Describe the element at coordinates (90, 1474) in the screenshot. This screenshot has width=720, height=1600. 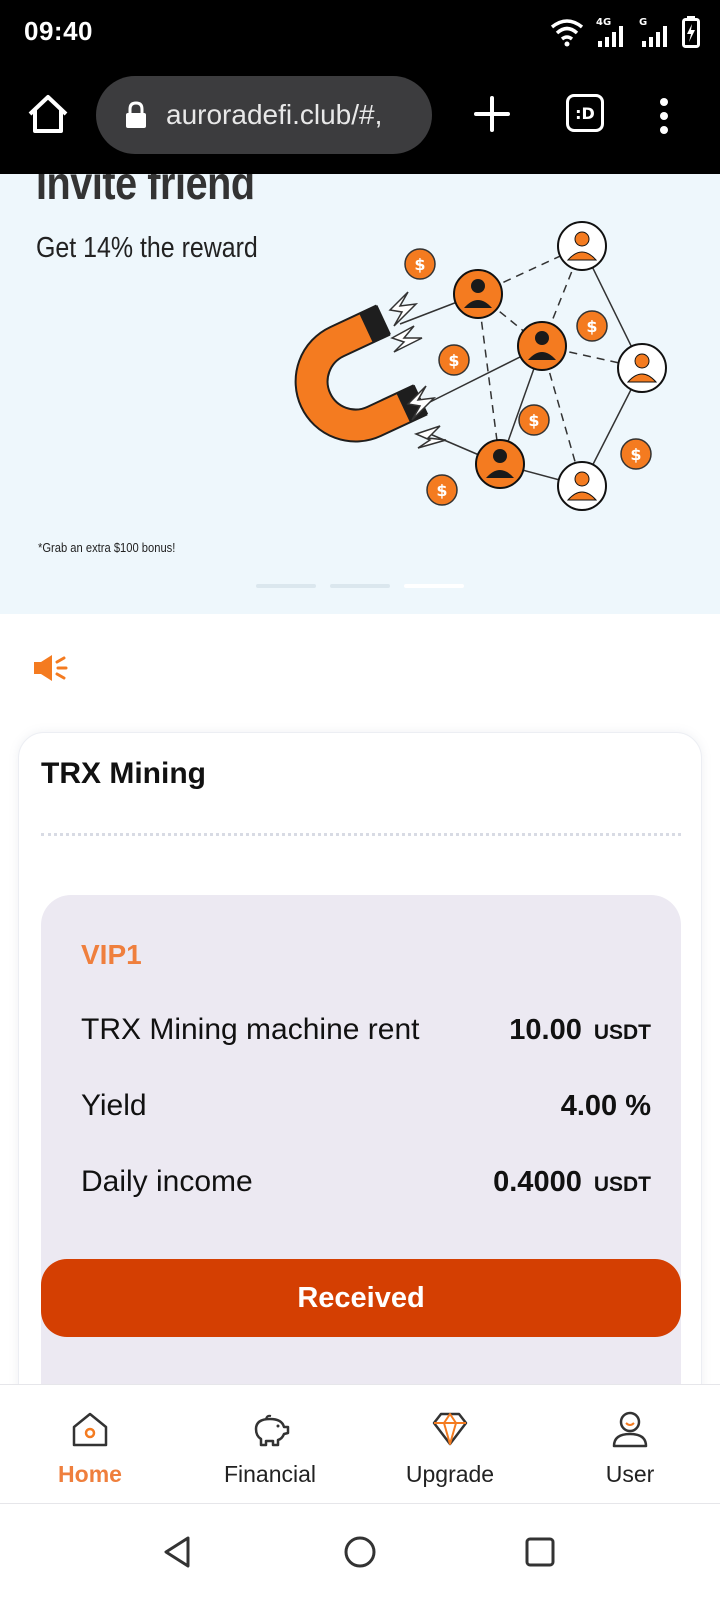
I see `nav-label: Home` at that location.